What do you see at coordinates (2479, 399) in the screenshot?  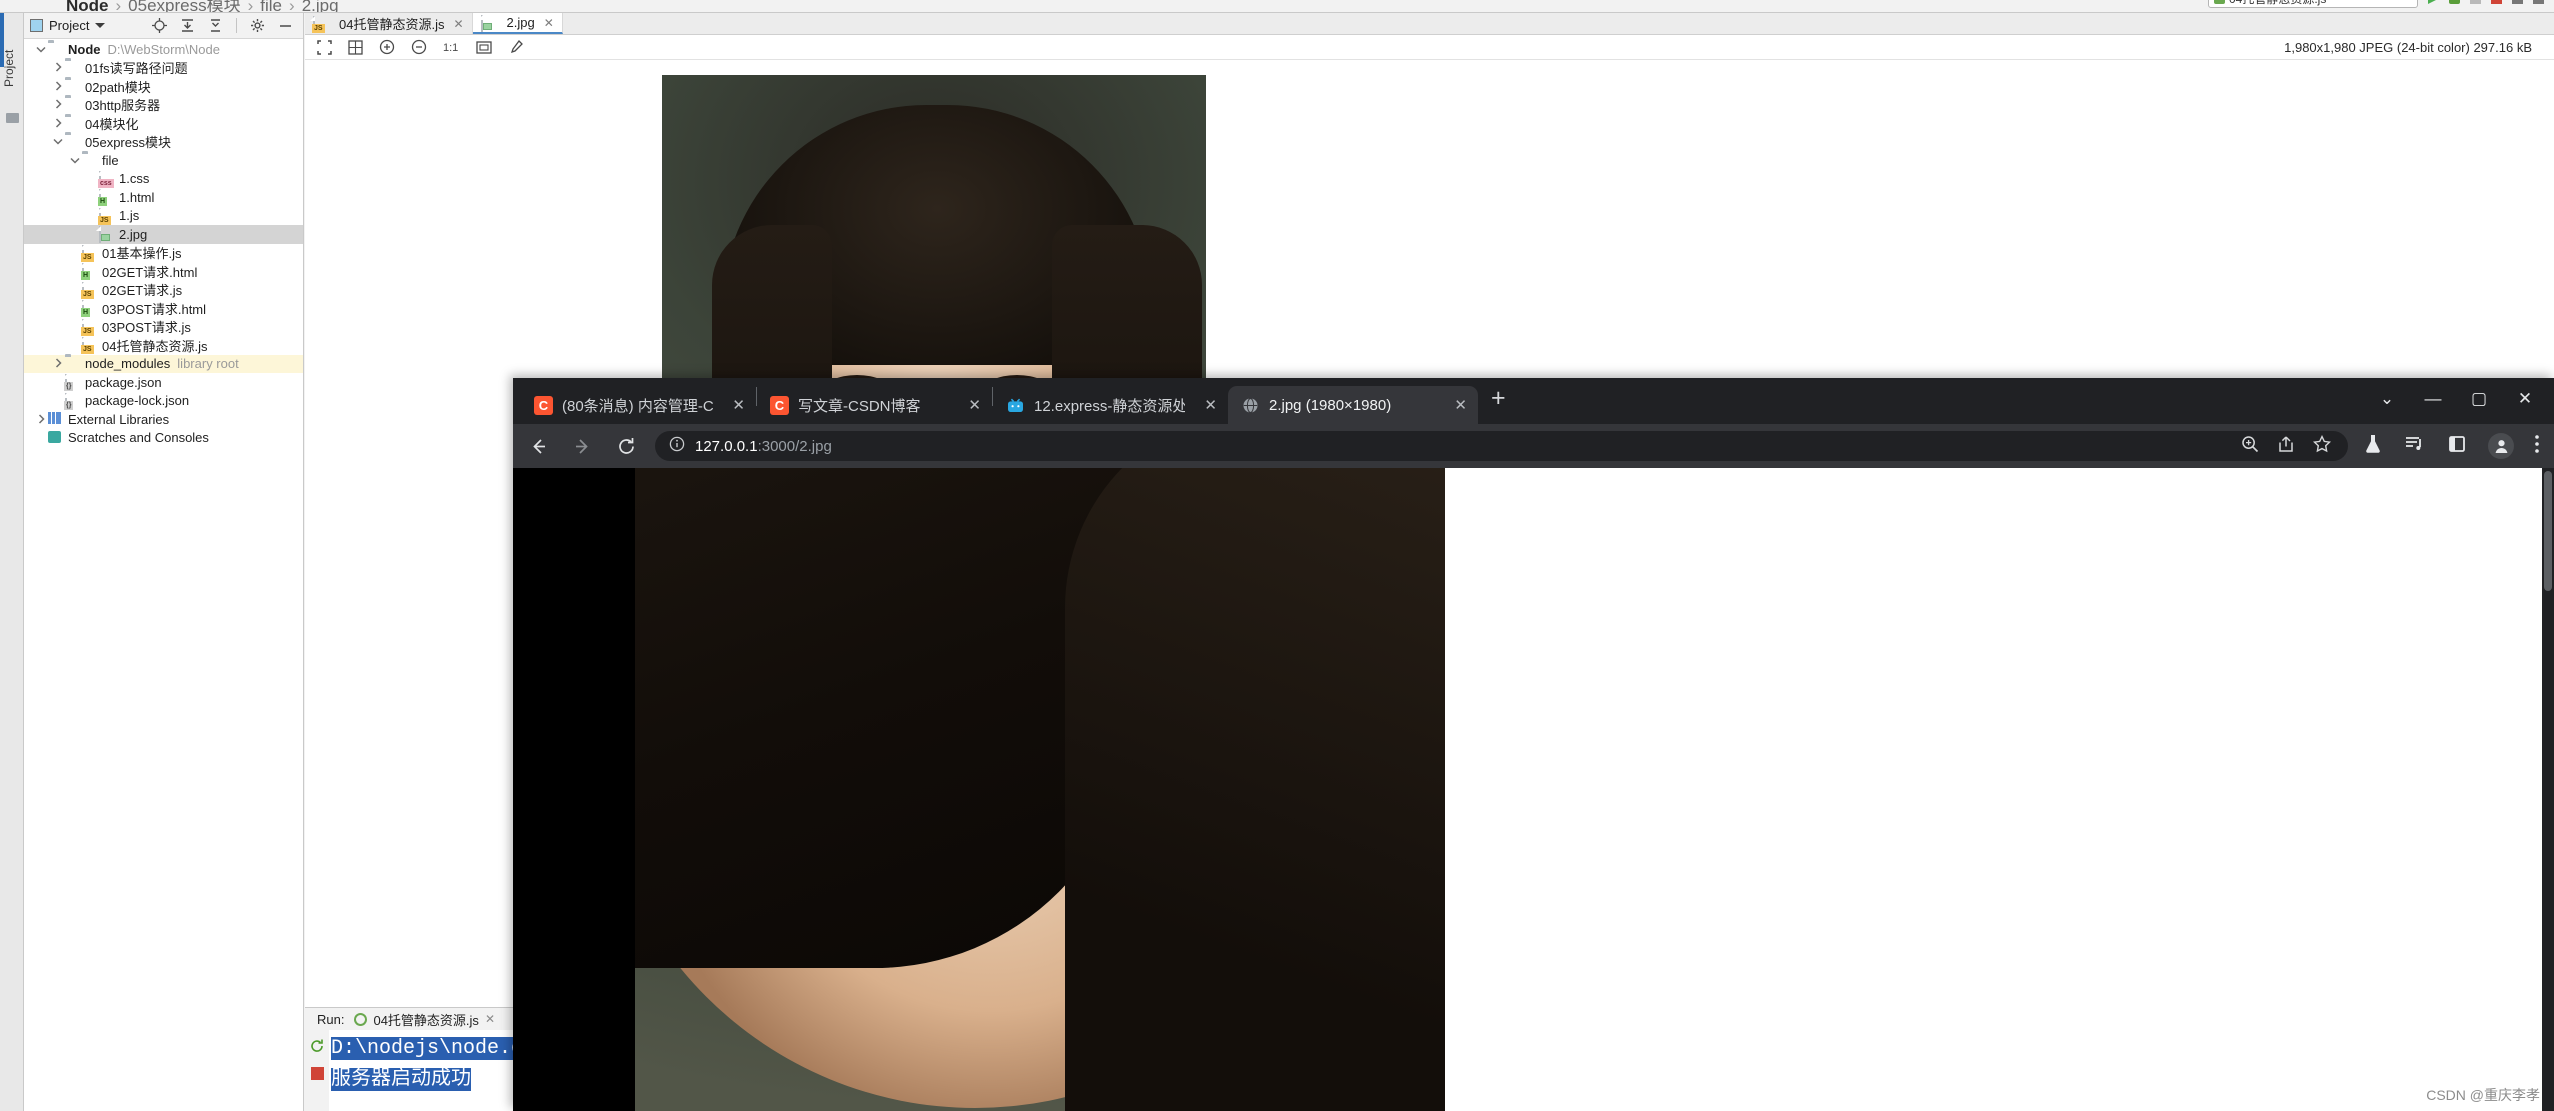 I see `maximize-button: ▢` at bounding box center [2479, 399].